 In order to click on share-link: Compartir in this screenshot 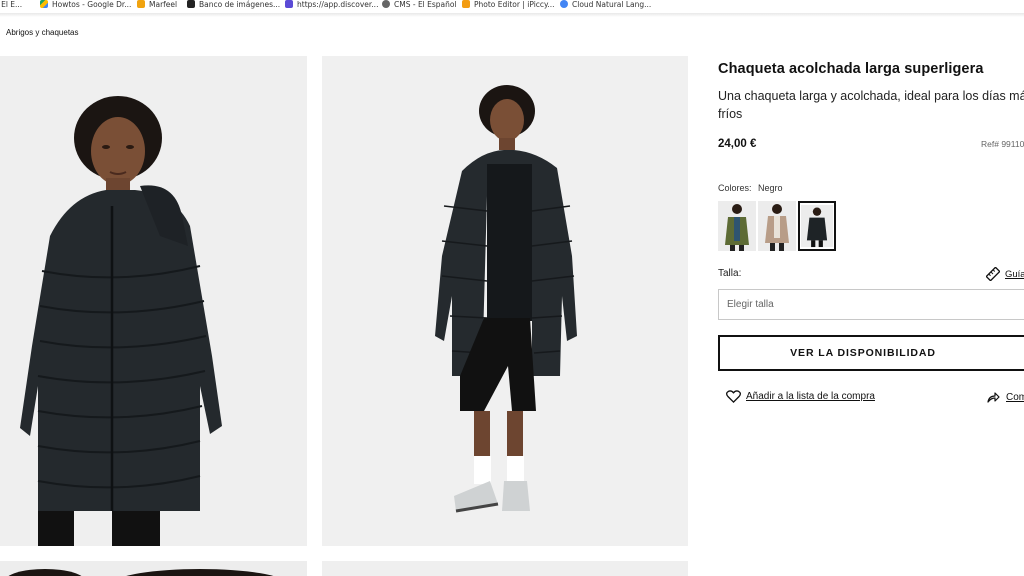, I will do `click(1005, 397)`.